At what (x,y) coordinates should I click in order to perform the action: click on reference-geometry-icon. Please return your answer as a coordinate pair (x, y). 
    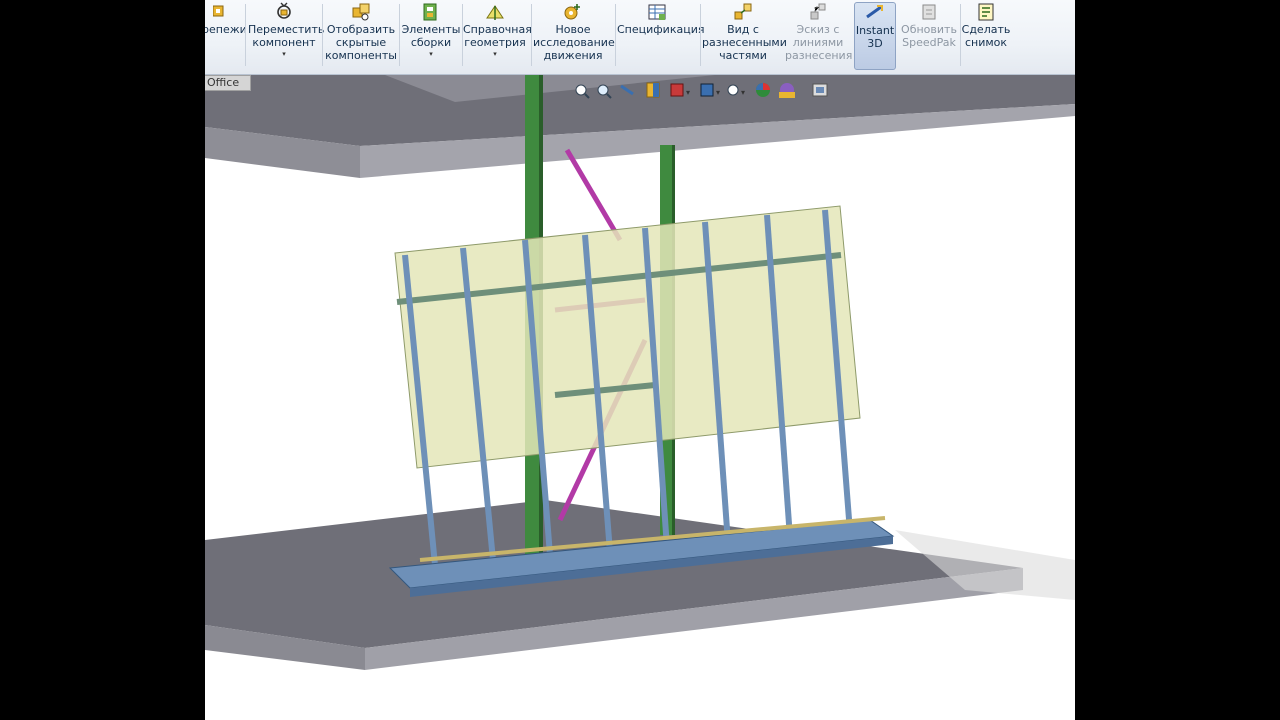
    Looking at the image, I should click on (495, 12).